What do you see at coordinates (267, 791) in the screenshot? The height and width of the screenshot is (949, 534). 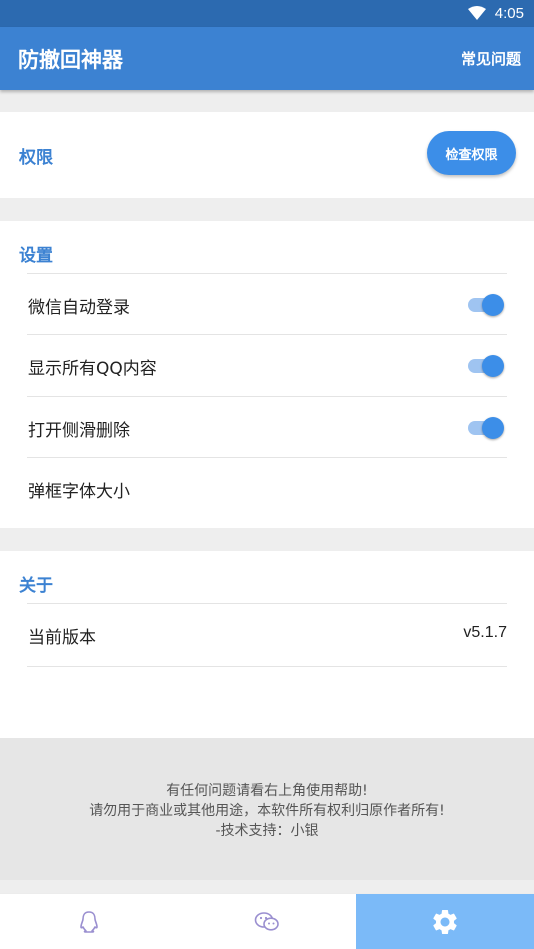 I see `footer-line: 有任何问题请看右上角使用帮助!` at bounding box center [267, 791].